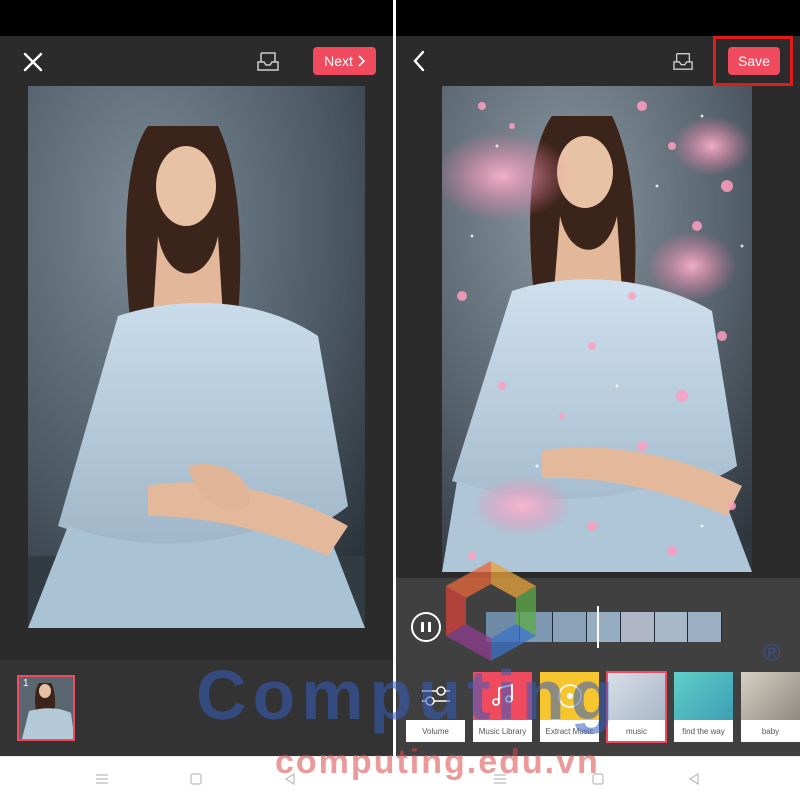 This screenshot has width=800, height=800. I want to click on tile-label: find the way, so click(703, 731).